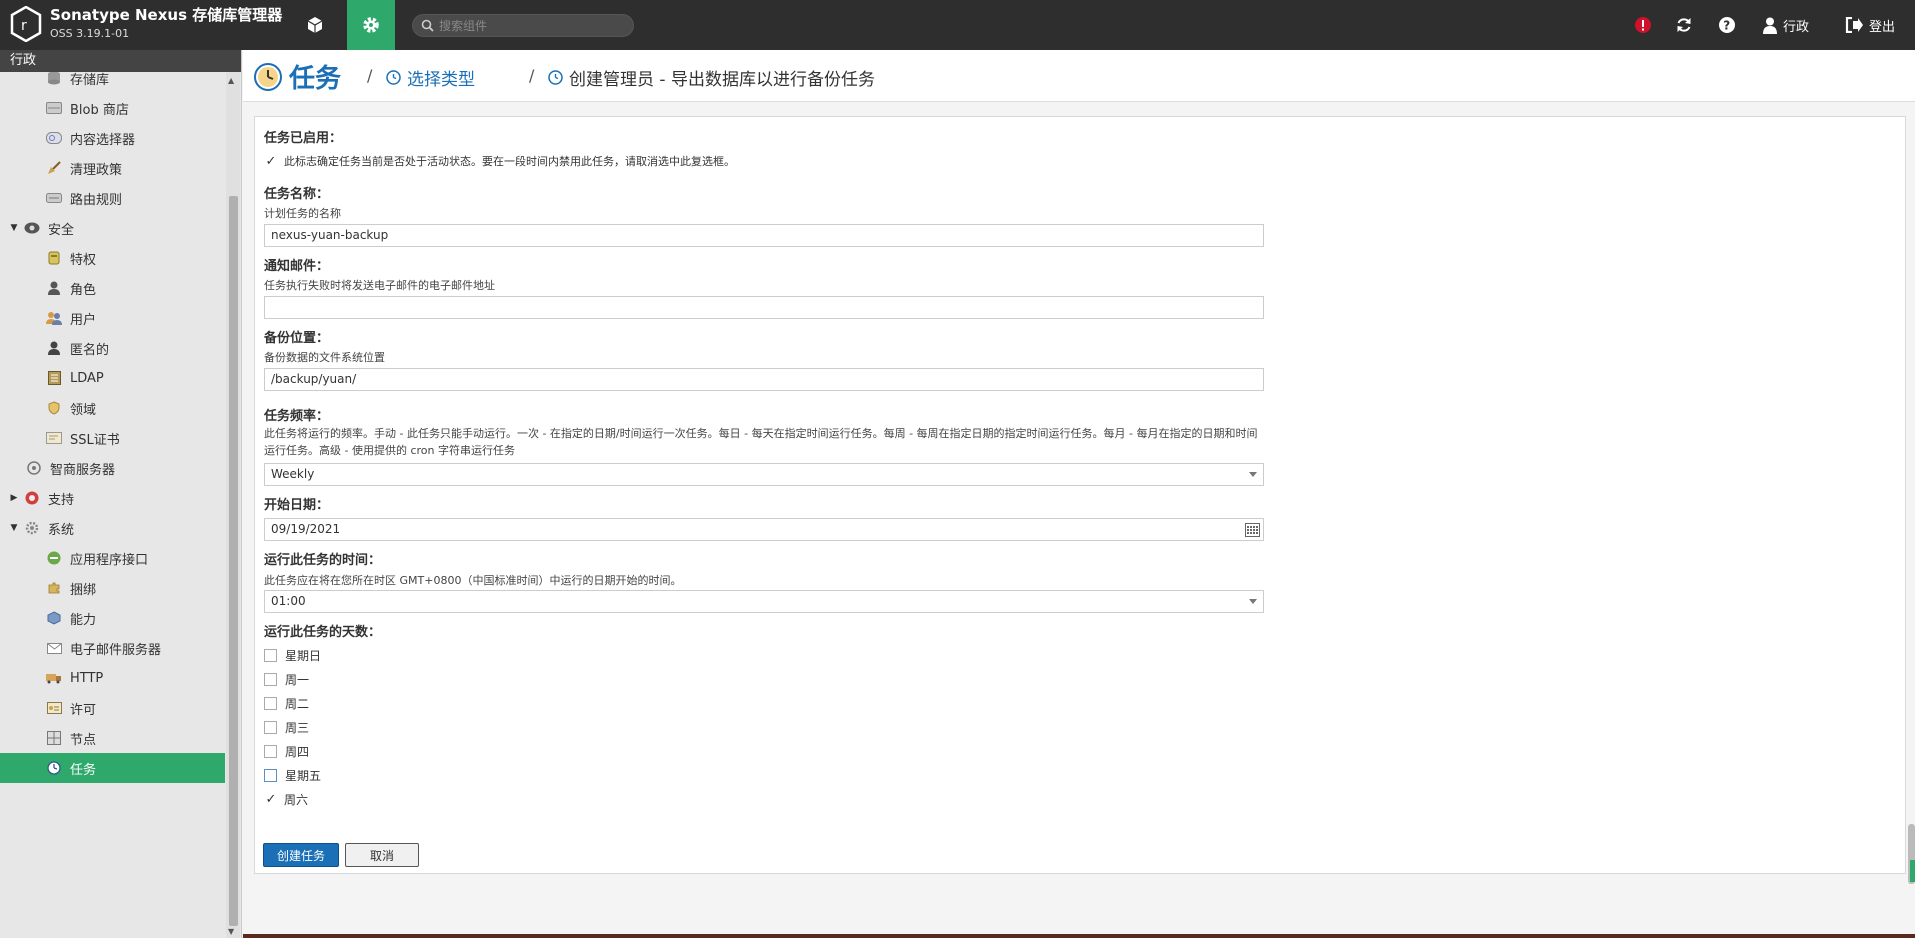  What do you see at coordinates (286, 727) in the screenshot?
I see `day-checkbox-row: 周三` at bounding box center [286, 727].